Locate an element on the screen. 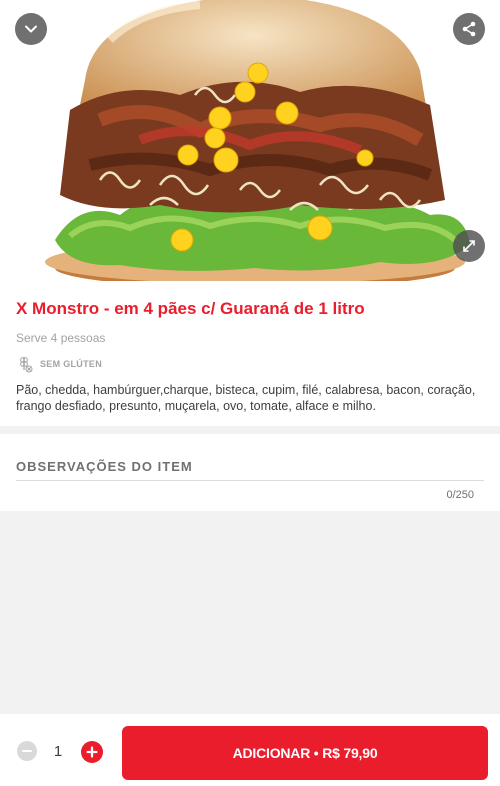 The image size is (500, 786). observations-field: OBSERVAÇÕES DO ITEM is located at coordinates (250, 470).